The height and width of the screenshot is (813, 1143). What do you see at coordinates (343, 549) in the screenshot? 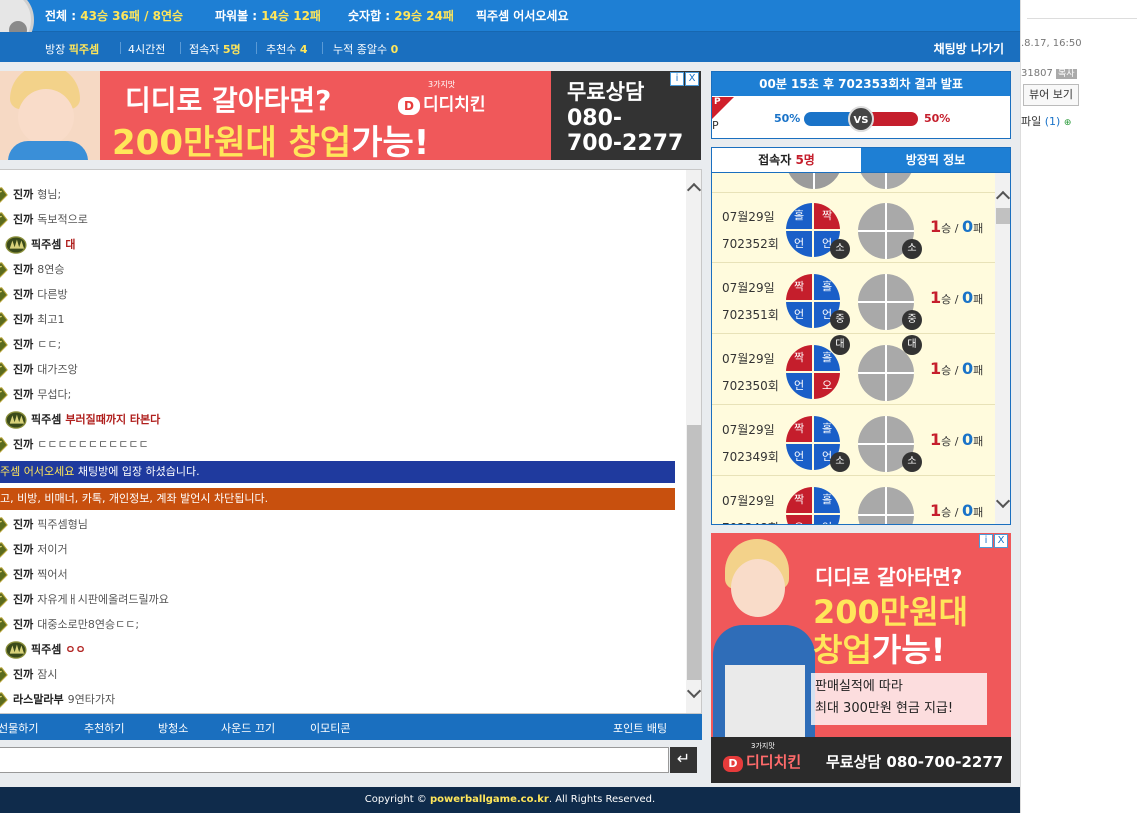
I see `chat-message: 진까 저이거` at bounding box center [343, 549].